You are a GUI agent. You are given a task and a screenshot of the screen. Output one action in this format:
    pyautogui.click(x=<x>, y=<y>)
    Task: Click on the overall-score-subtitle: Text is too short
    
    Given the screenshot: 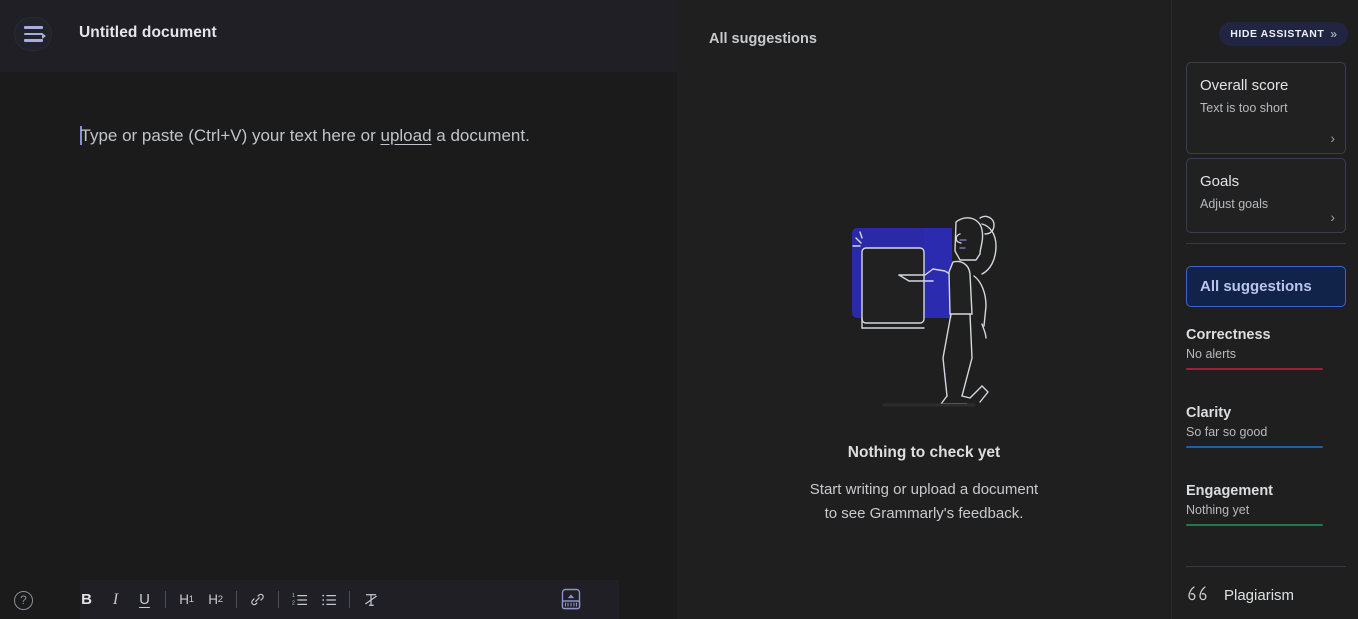 What is the action you would take?
    pyautogui.click(x=1244, y=108)
    